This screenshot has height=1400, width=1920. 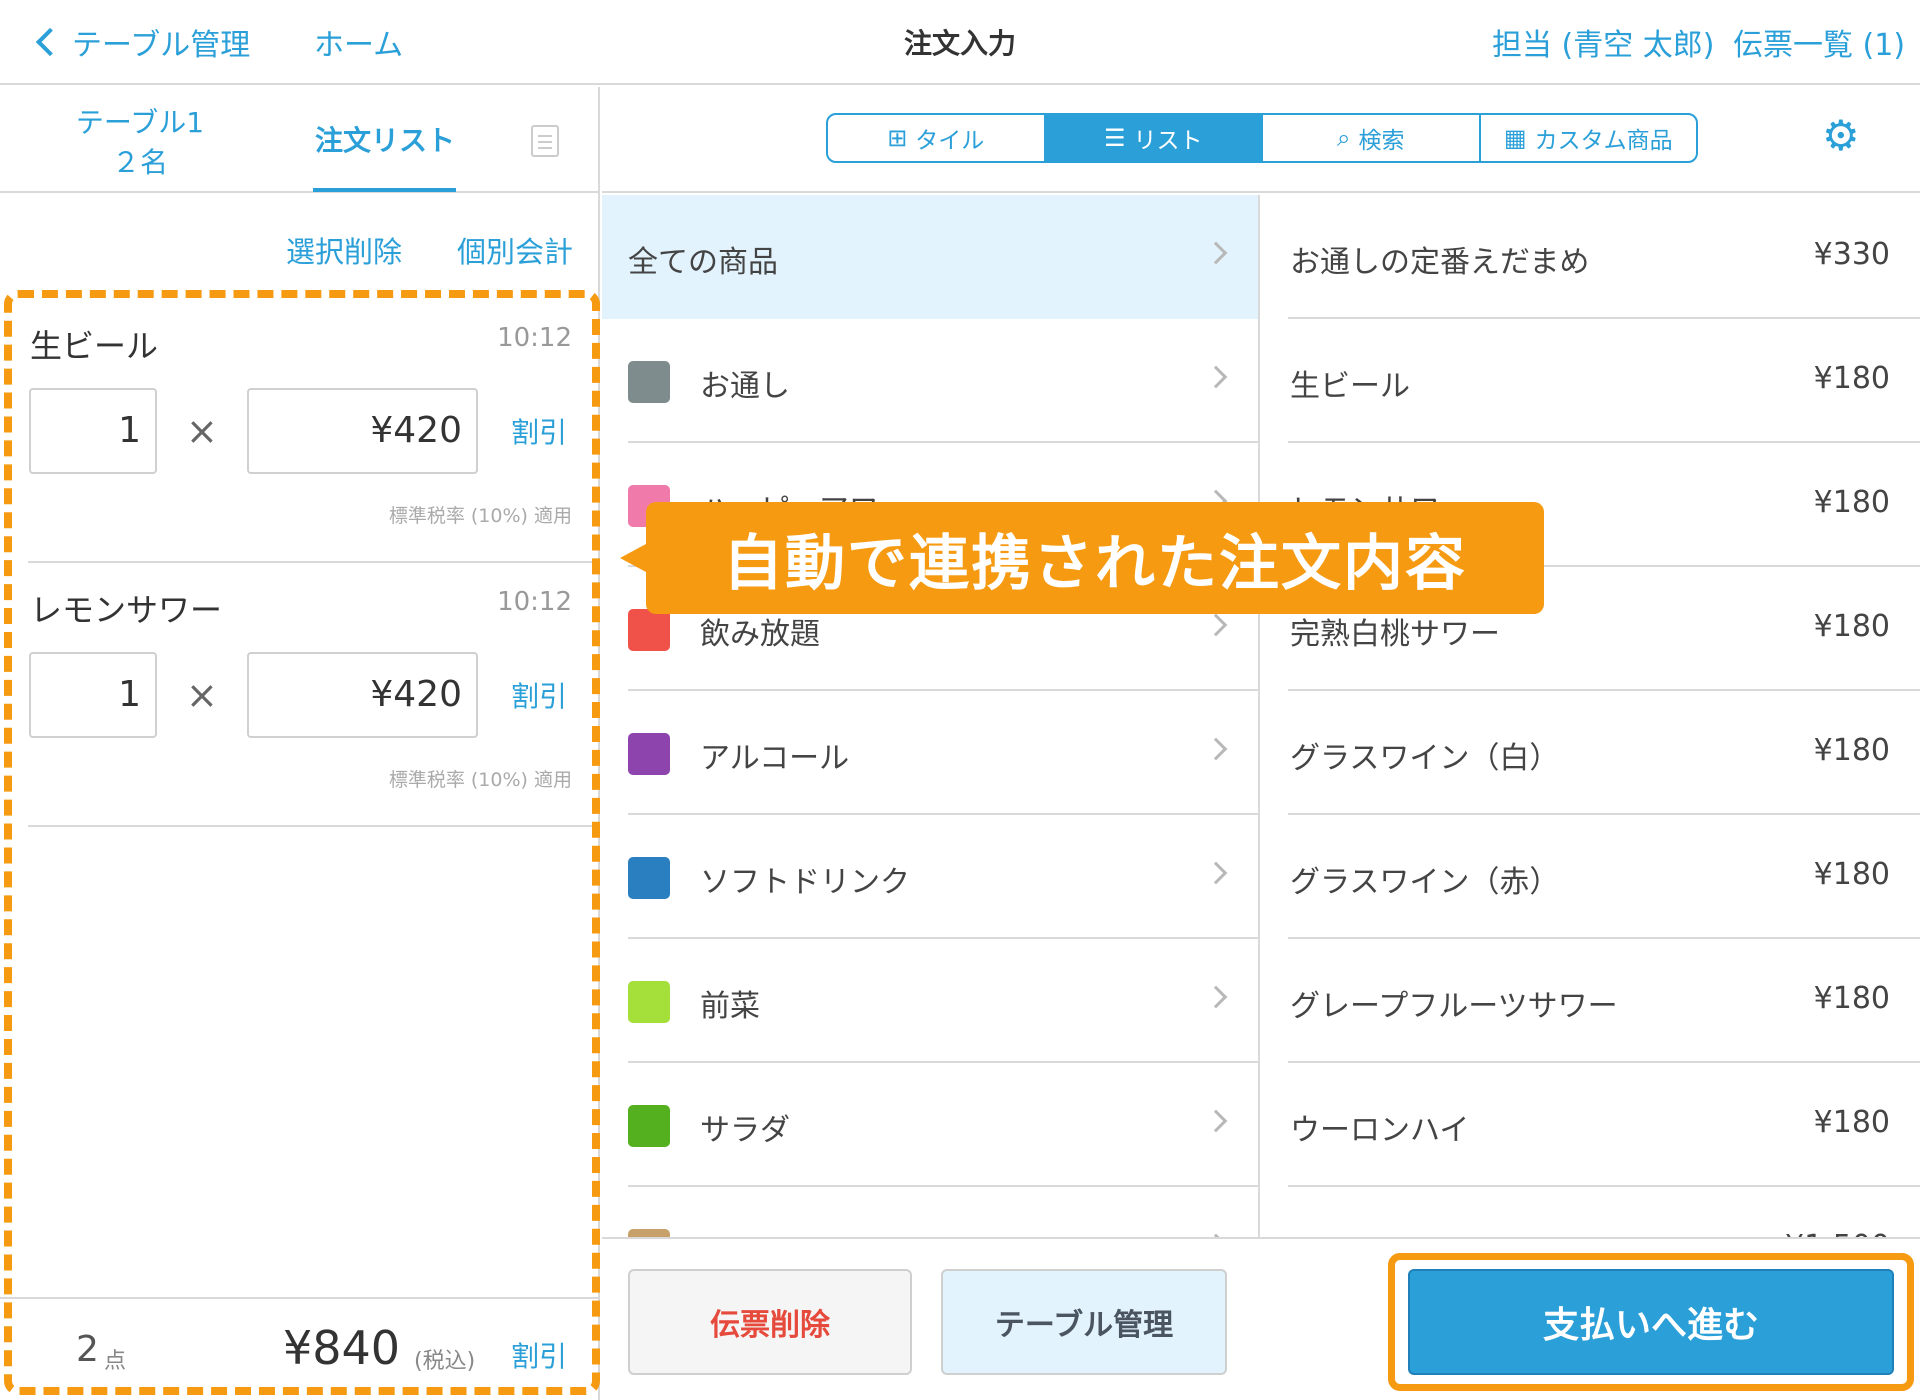 What do you see at coordinates (760, 634) in the screenshot?
I see `category-label: 飲み放題` at bounding box center [760, 634].